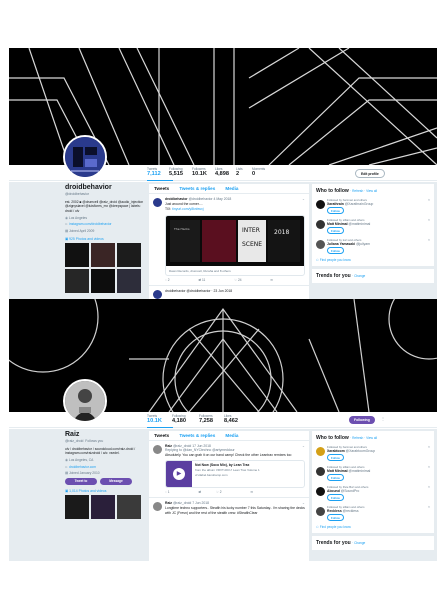  I want to click on suggestion-name: Xarabtoom @XarabtoomGroup, so click(378, 451).